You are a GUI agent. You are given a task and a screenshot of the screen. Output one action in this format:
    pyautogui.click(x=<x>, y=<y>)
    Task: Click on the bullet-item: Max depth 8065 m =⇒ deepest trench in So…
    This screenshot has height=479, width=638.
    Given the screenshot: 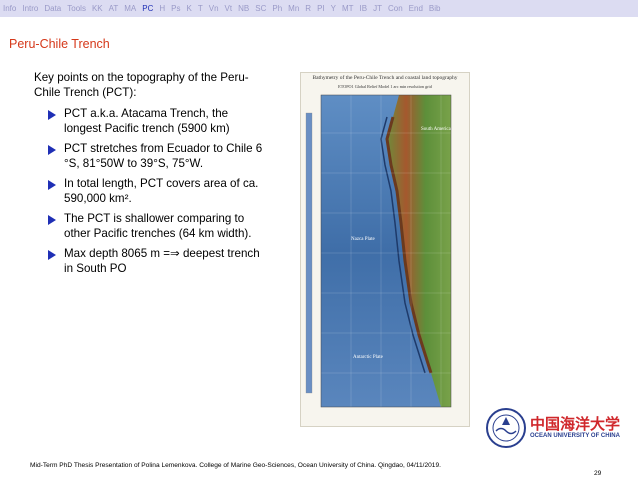 What is the action you would take?
    pyautogui.click(x=149, y=261)
    